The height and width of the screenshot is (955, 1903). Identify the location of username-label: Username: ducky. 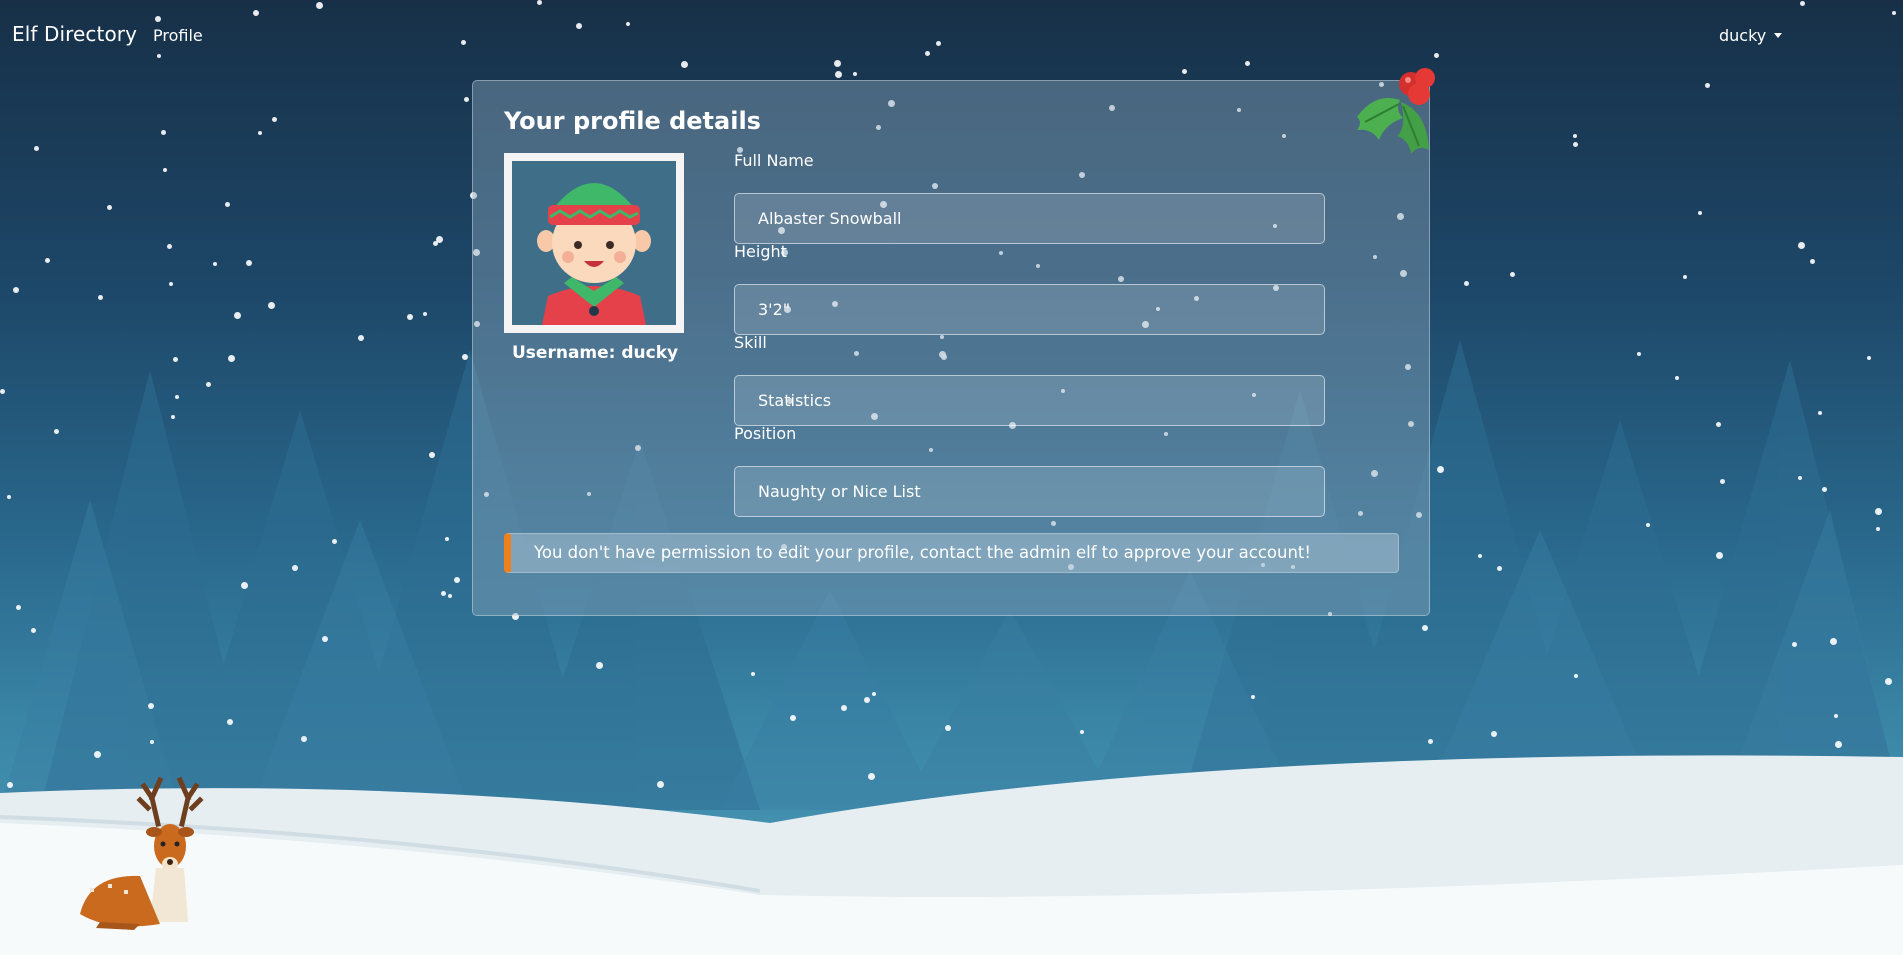
(595, 353).